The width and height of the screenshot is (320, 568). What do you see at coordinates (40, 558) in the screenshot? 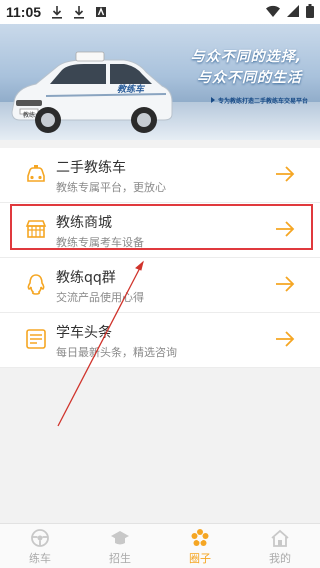
I see `tab-label: 练车` at bounding box center [40, 558].